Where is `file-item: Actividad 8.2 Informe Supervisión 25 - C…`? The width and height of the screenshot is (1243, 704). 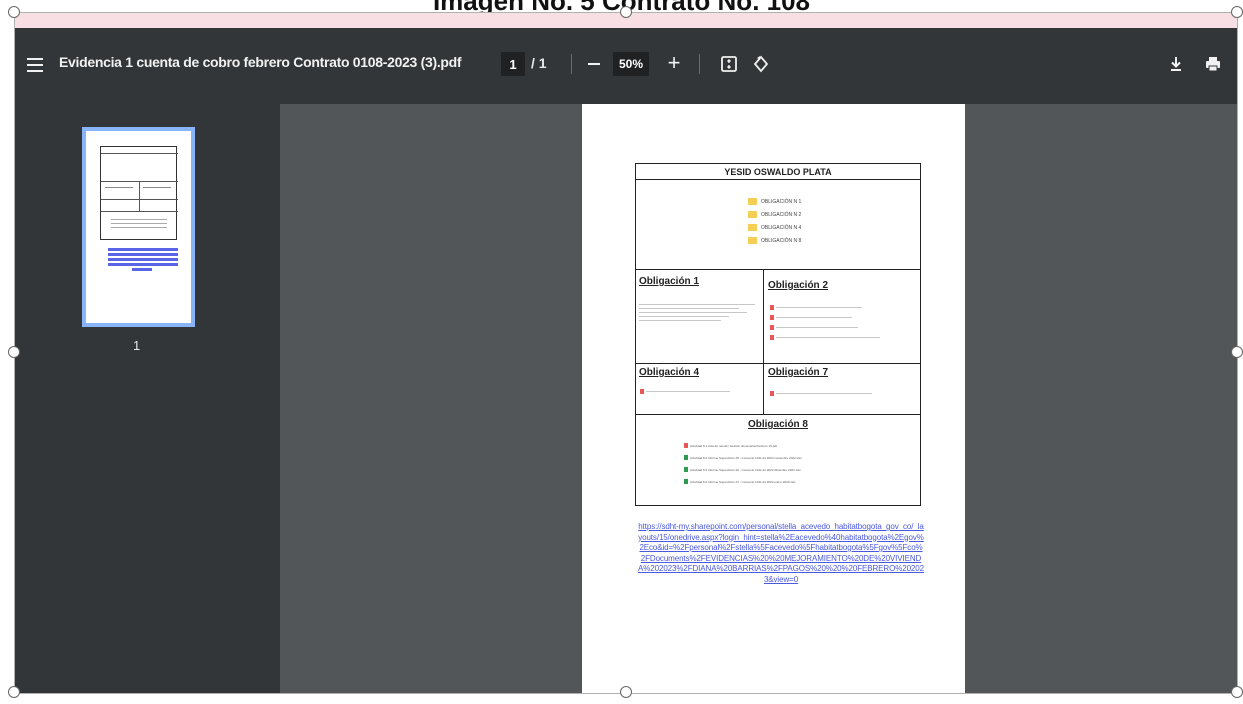 file-item: Actividad 8.2 Informe Supervisión 25 - C… is located at coordinates (743, 457).